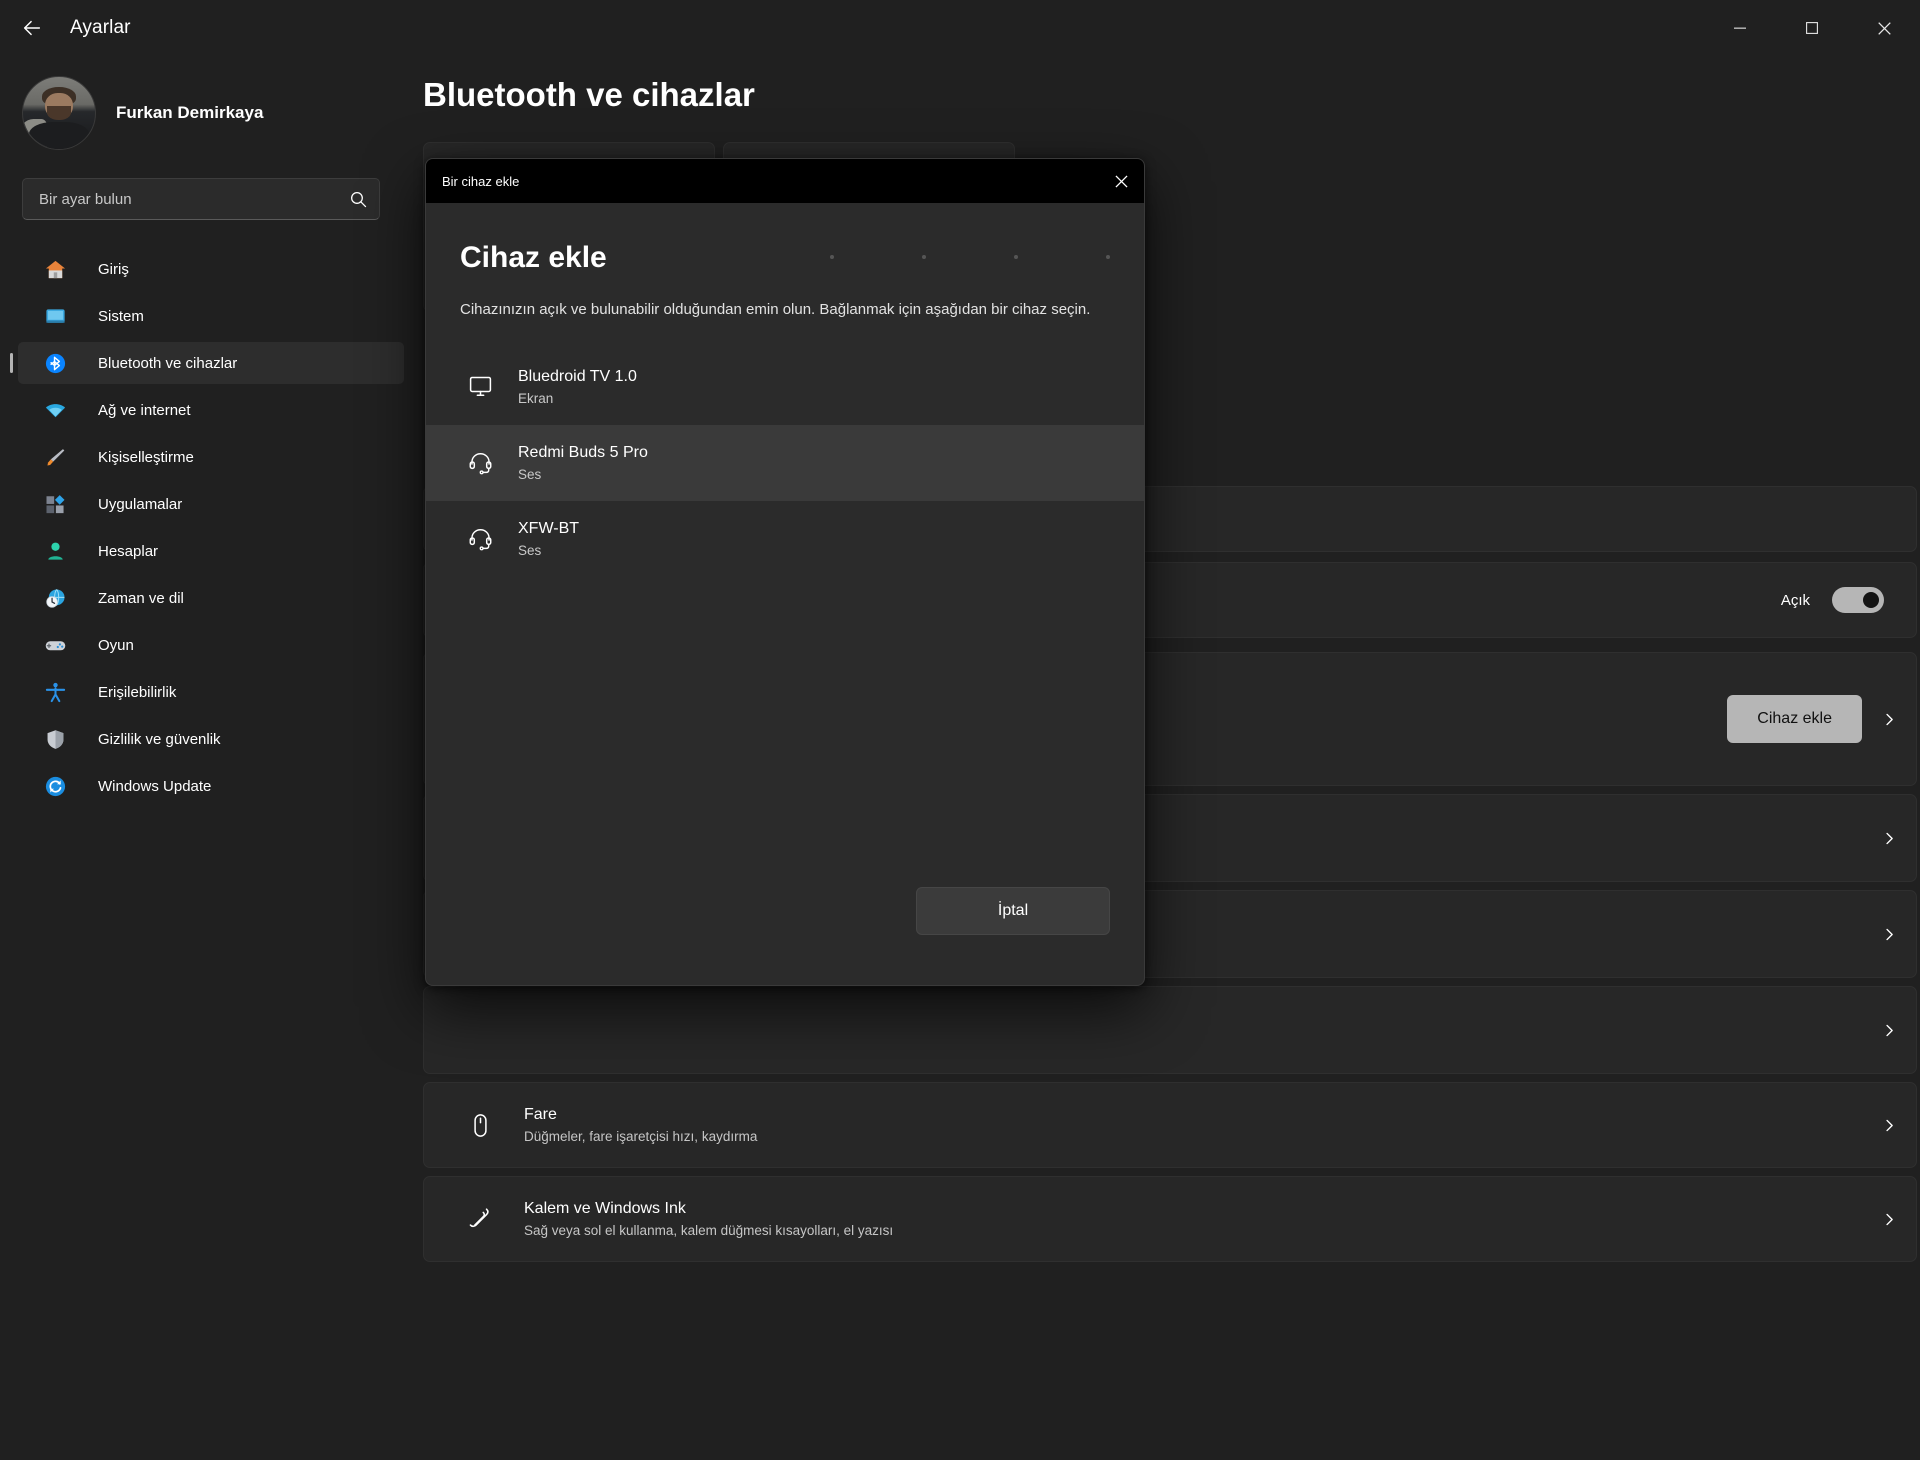 This screenshot has width=1920, height=1460. What do you see at coordinates (55, 269) in the screenshot?
I see `home-icon` at bounding box center [55, 269].